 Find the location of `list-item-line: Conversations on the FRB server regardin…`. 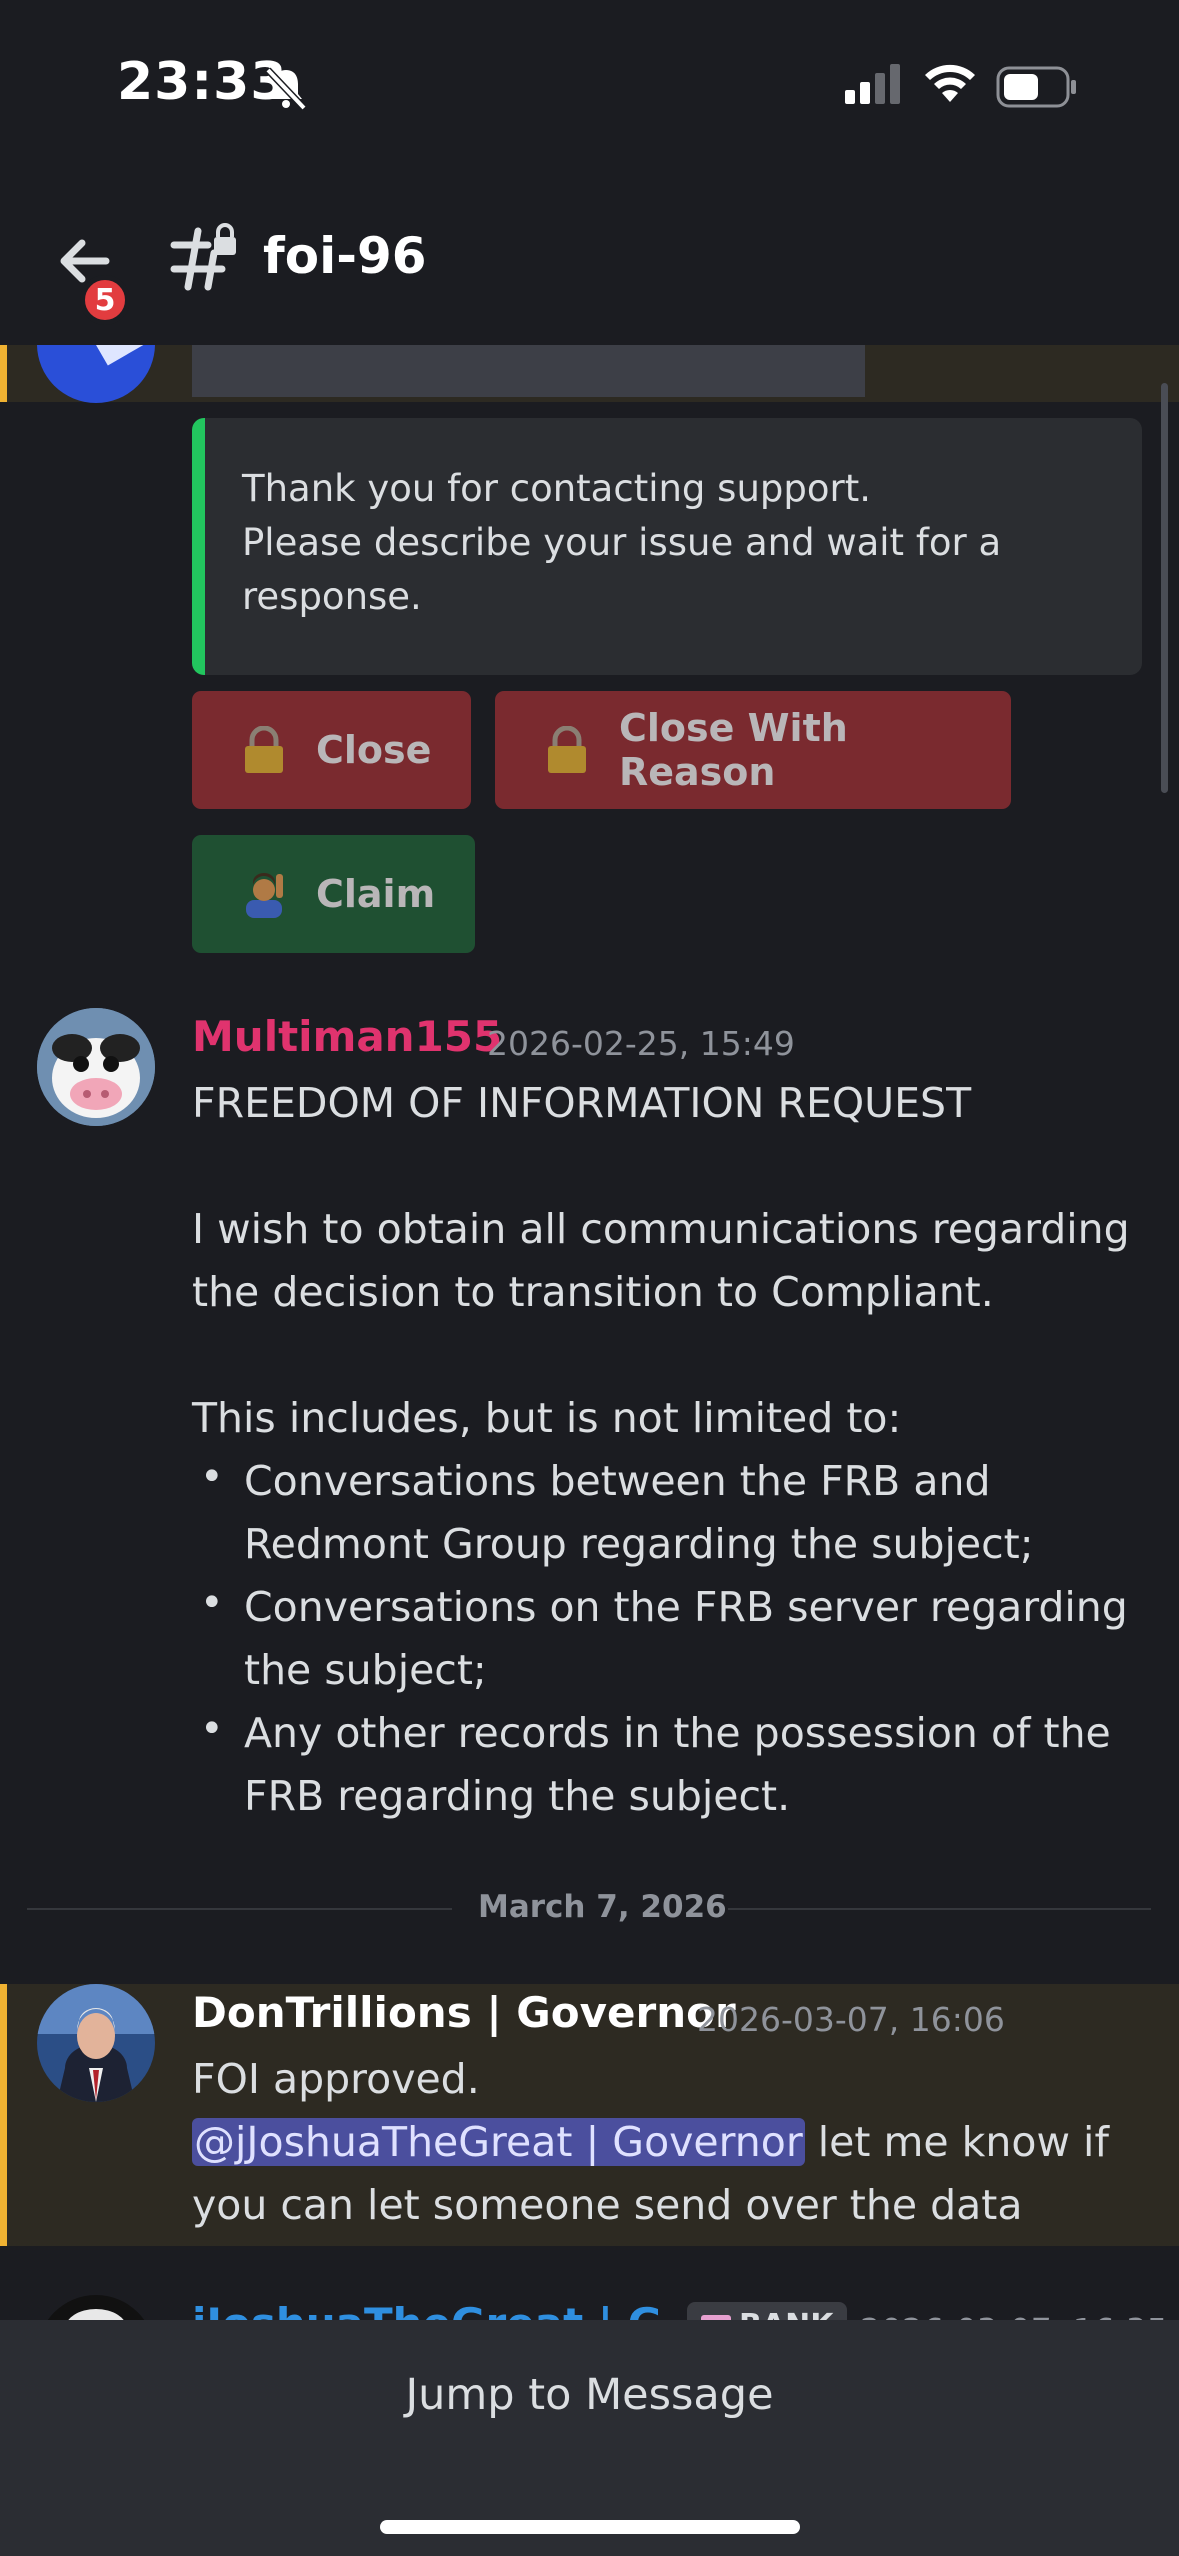

list-item-line: Conversations on the FRB server regardin… is located at coordinates (686, 1607).